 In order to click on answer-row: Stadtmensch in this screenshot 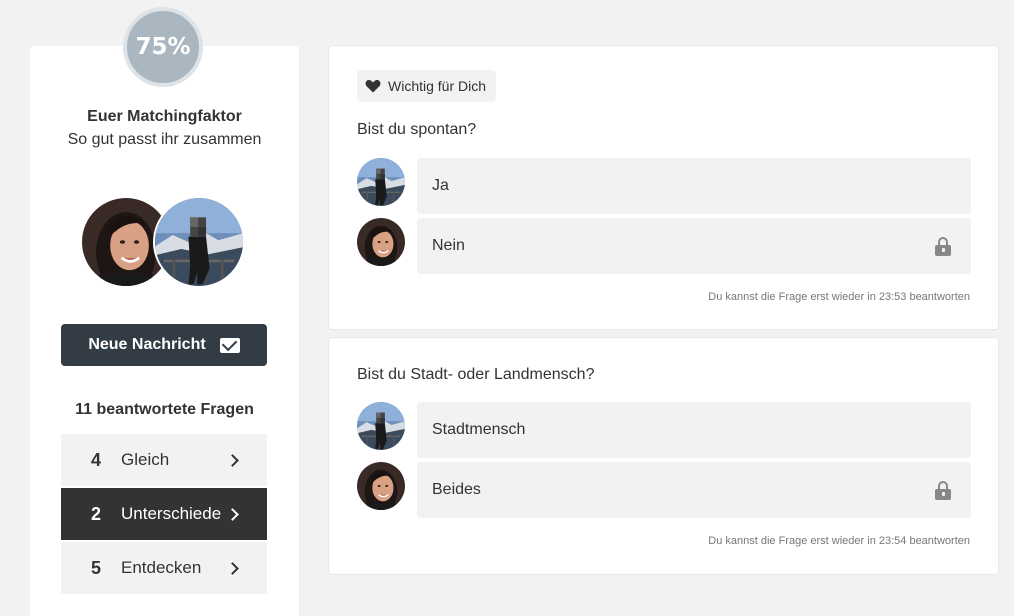, I will do `click(664, 430)`.